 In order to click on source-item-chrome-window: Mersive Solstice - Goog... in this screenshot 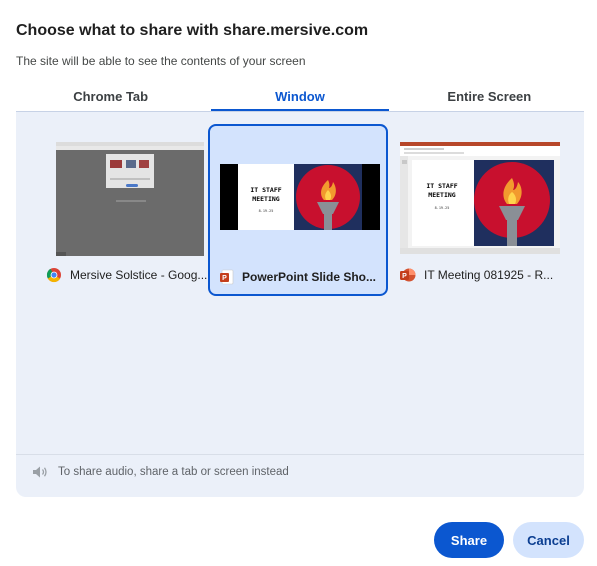, I will do `click(126, 210)`.